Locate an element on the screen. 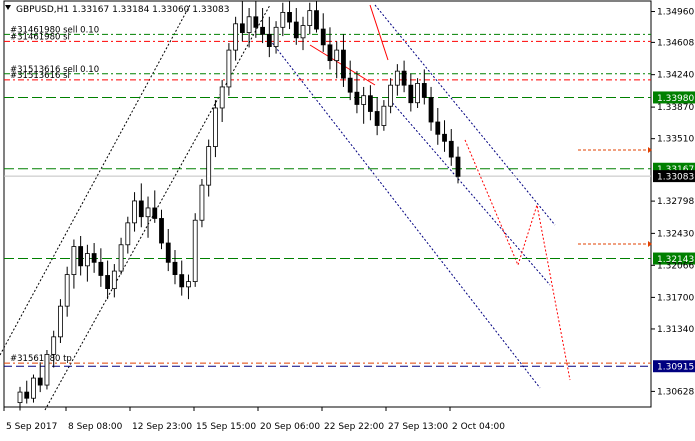 The image size is (695, 441). y-tick-label: 1.34608 is located at coordinates (675, 43).